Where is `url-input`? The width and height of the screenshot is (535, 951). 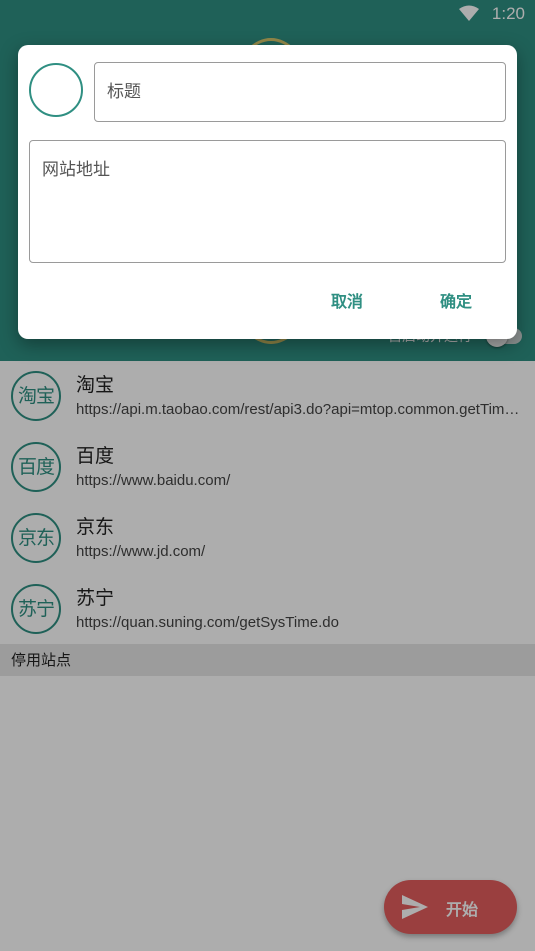 url-input is located at coordinates (267, 201).